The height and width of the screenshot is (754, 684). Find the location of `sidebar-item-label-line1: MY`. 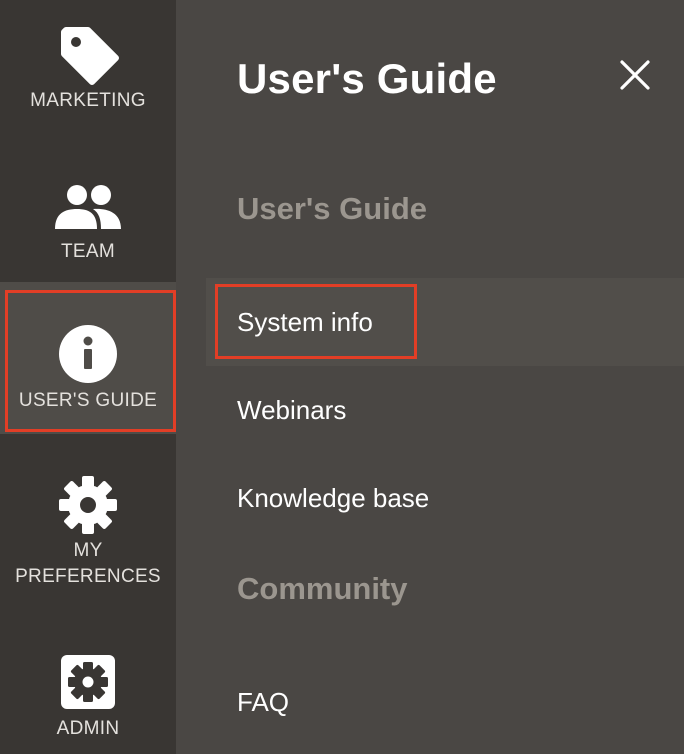

sidebar-item-label-line1: MY is located at coordinates (88, 550).